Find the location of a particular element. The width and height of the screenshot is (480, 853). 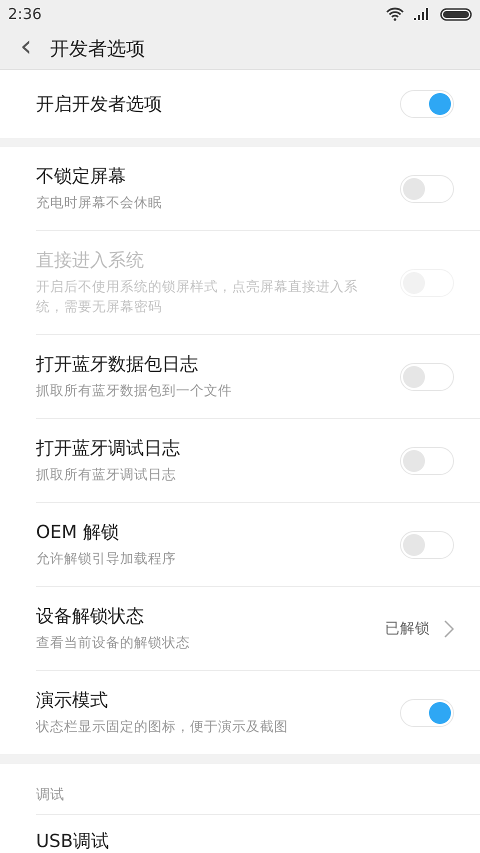

setting-title: 演示模式 is located at coordinates (72, 700).